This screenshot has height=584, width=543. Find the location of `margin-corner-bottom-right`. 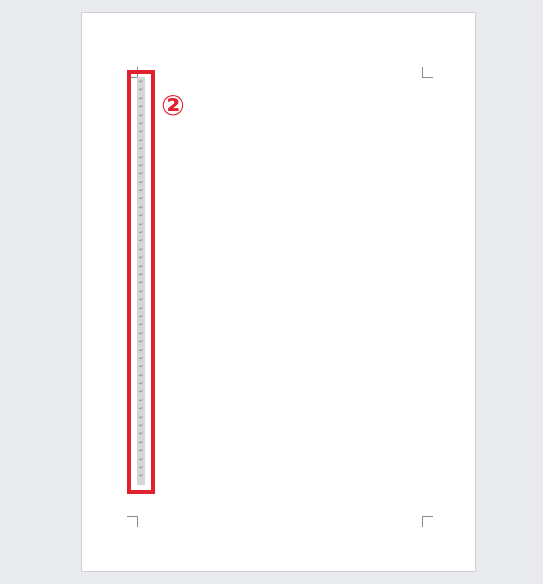

margin-corner-bottom-right is located at coordinates (427, 521).